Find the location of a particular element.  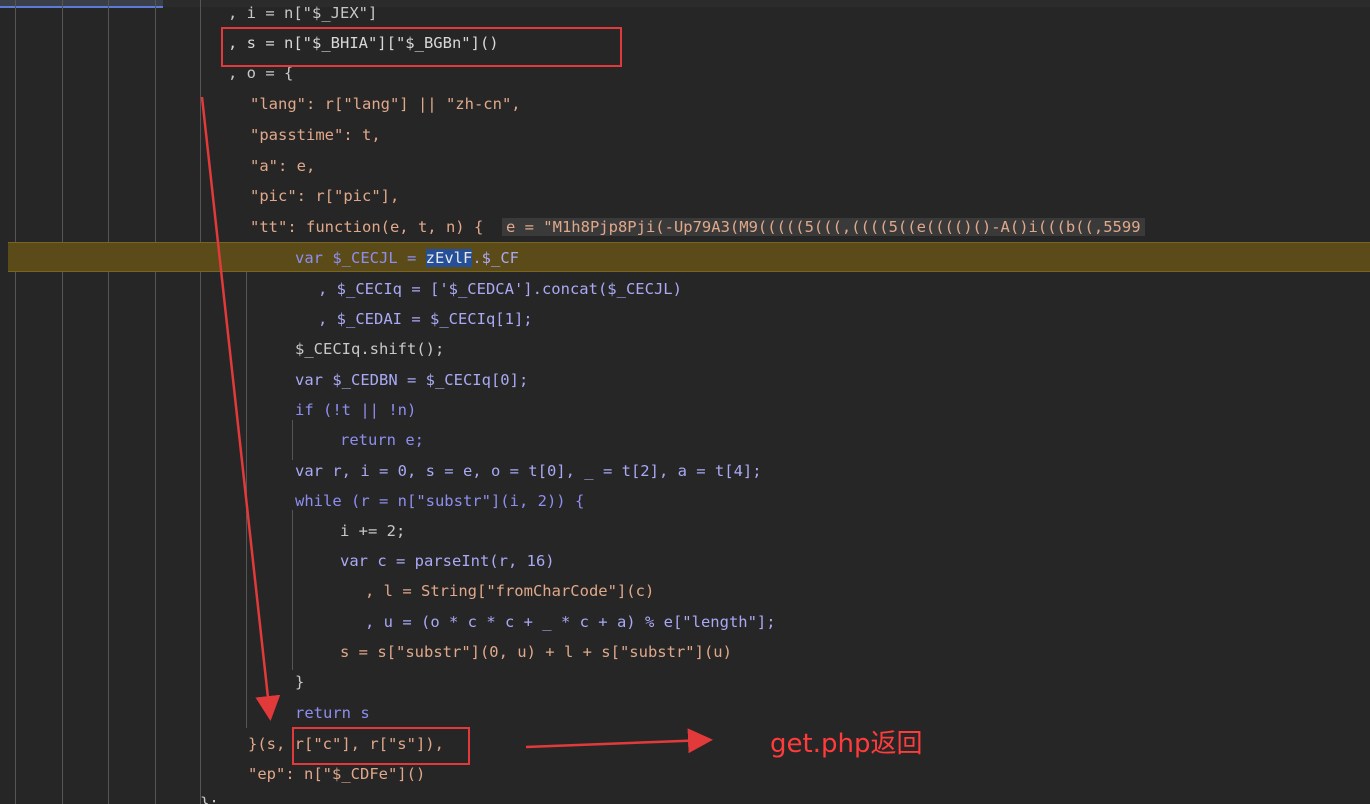

arrow-down is located at coordinates (240, 408).